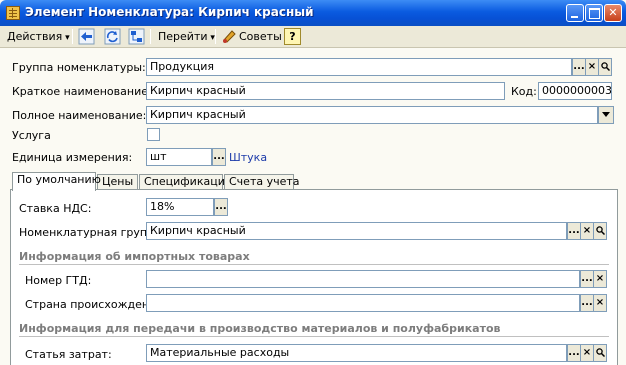 This screenshot has width=626, height=365. Describe the element at coordinates (72, 157) in the screenshot. I see `unit-label: Единица измерения:` at that location.